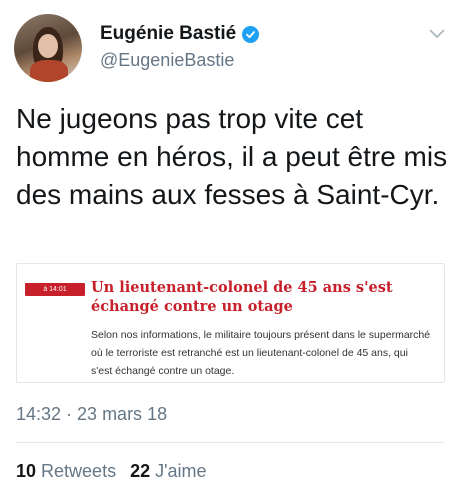  Describe the element at coordinates (91, 414) in the screenshot. I see `tweet-timestamp: 14:32 · 23 mars 18` at that location.